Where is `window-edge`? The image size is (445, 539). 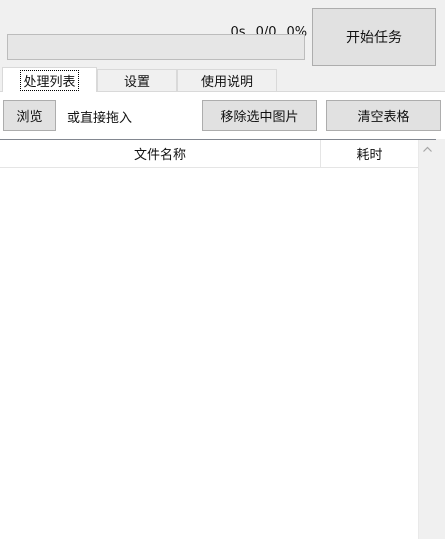 window-edge is located at coordinates (440, 339).